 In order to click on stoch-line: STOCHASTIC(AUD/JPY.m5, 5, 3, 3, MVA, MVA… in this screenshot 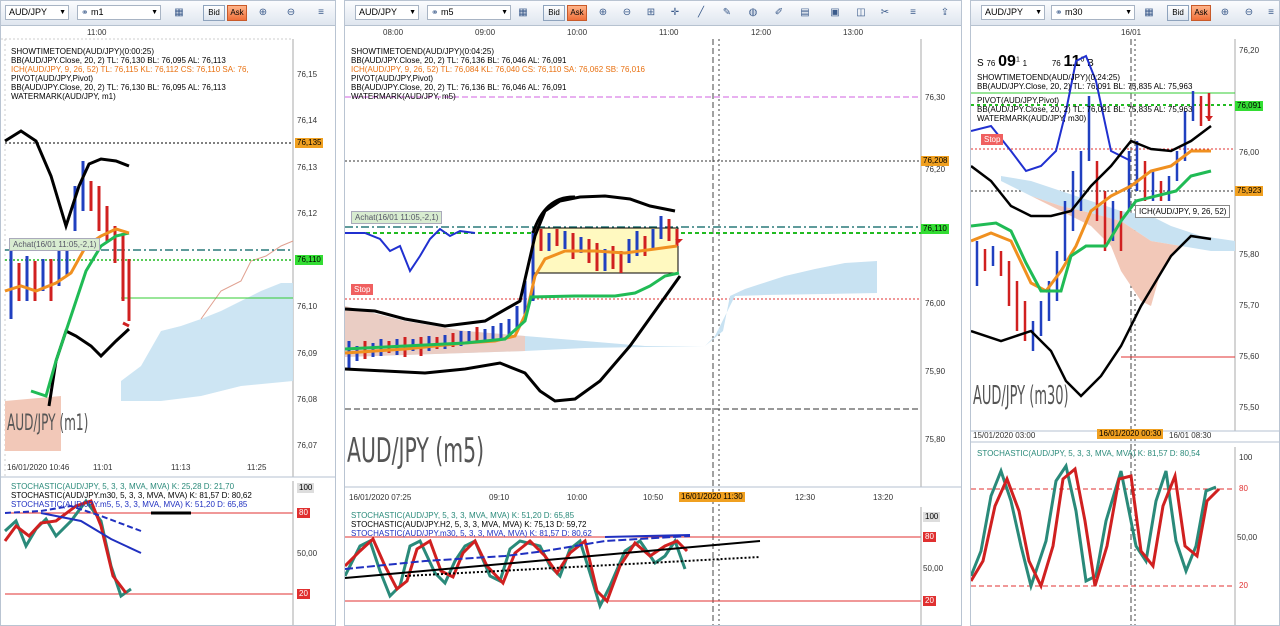, I will do `click(129, 504)`.